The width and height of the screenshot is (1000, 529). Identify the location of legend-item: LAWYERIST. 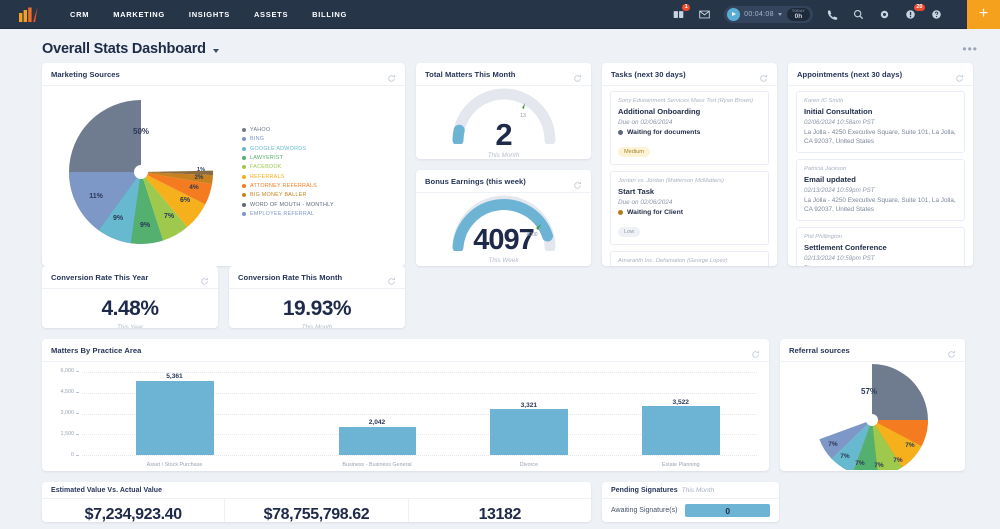
(288, 158).